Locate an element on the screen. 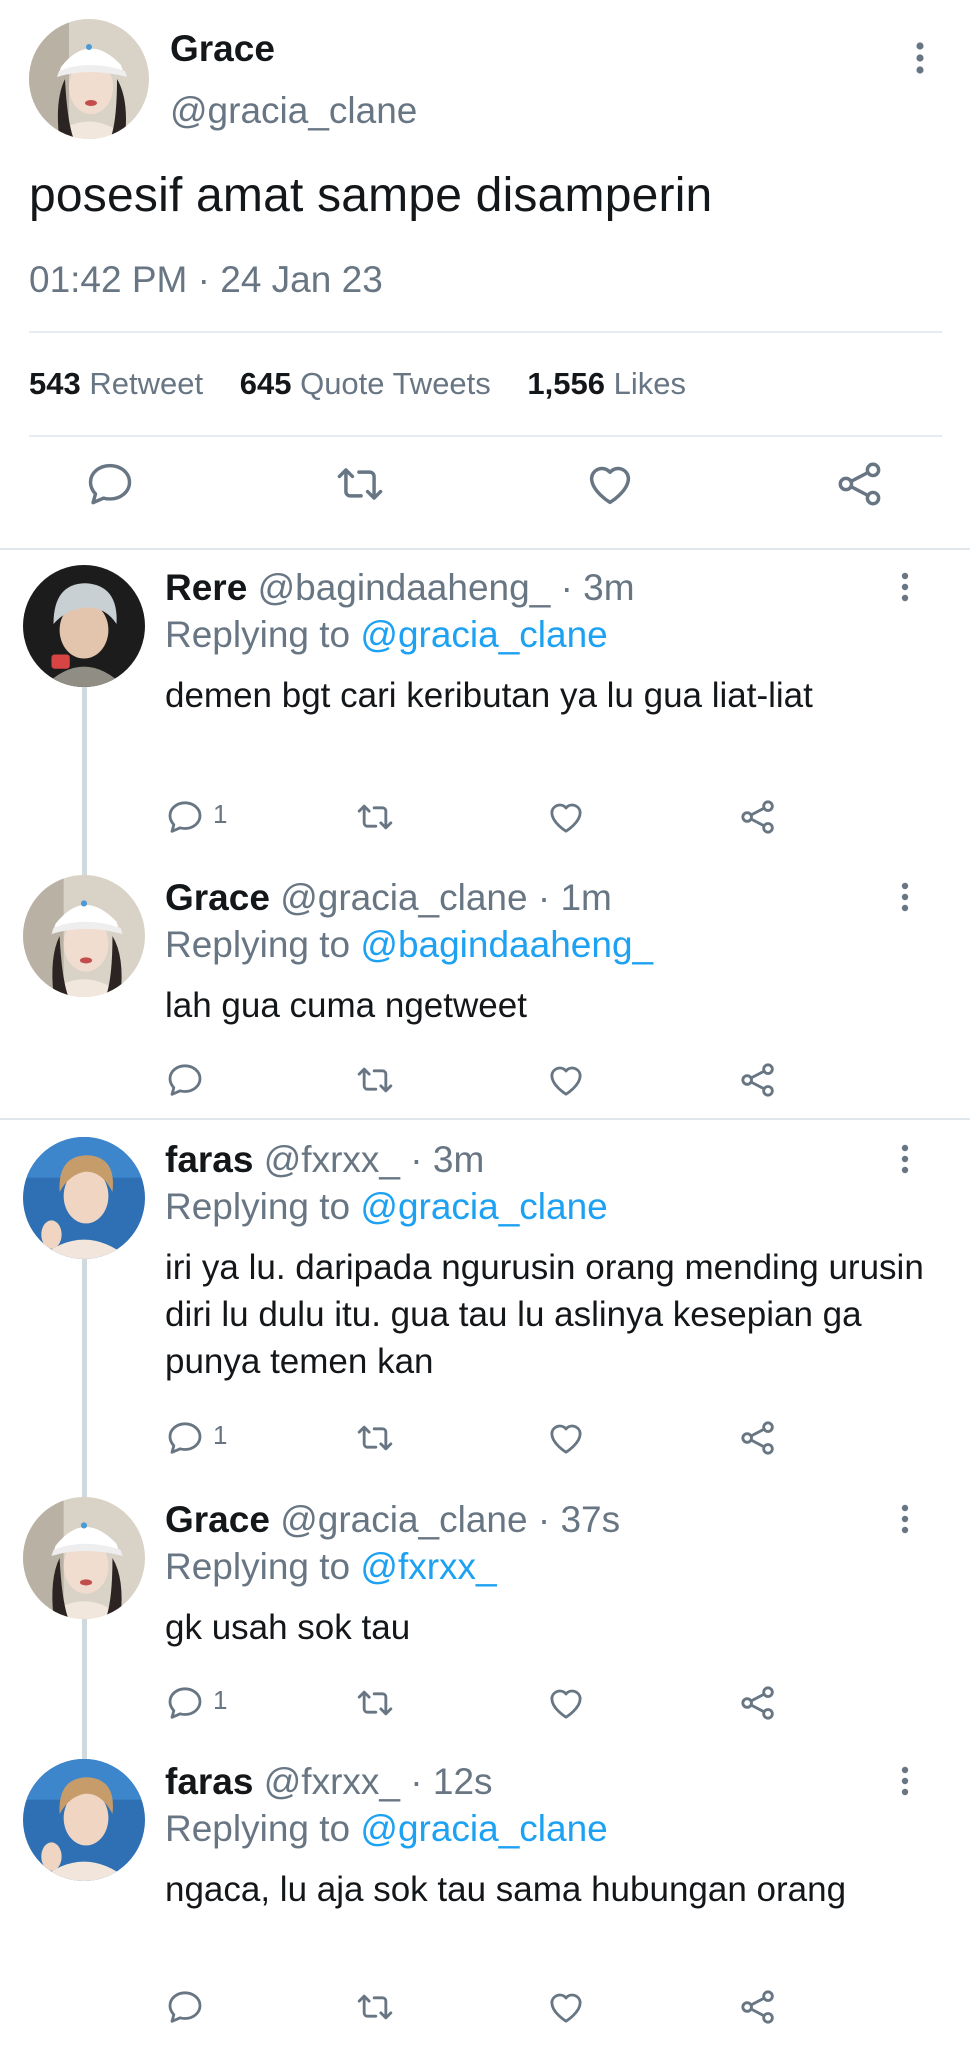 The width and height of the screenshot is (970, 2048). reply-header: Grace @gracia_clane · 1m is located at coordinates (388, 898).